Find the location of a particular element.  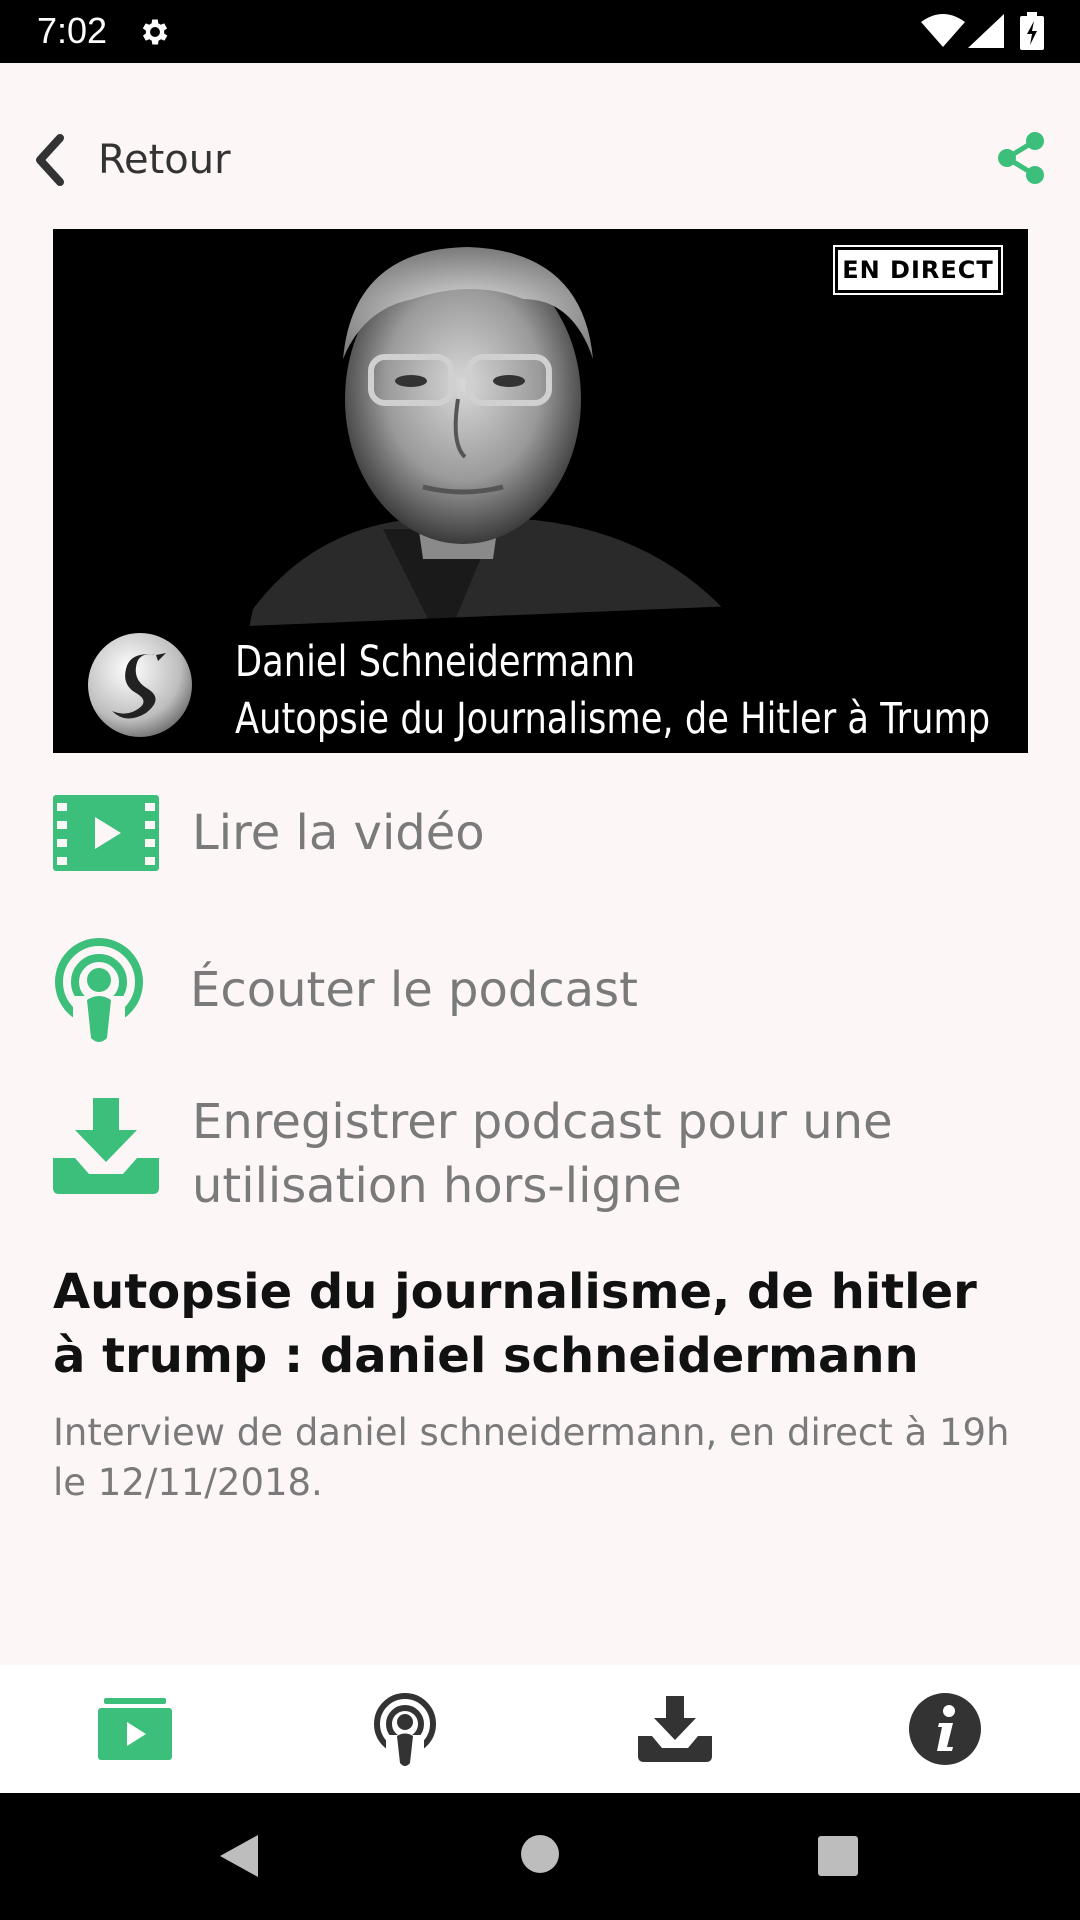

chevron-left-icon is located at coordinates (50, 160).